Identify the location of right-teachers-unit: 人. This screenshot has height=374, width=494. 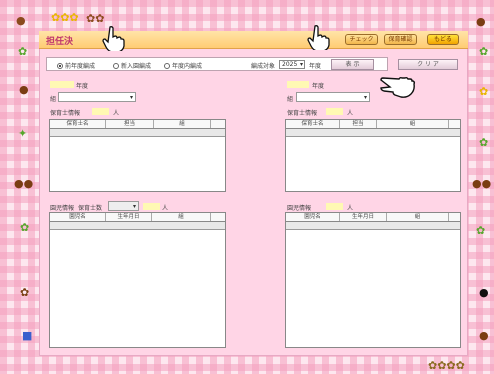
(350, 113).